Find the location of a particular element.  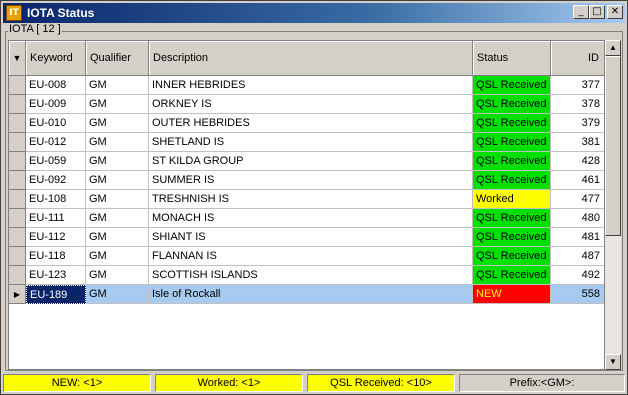

cell-id: 461 is located at coordinates (577, 180).